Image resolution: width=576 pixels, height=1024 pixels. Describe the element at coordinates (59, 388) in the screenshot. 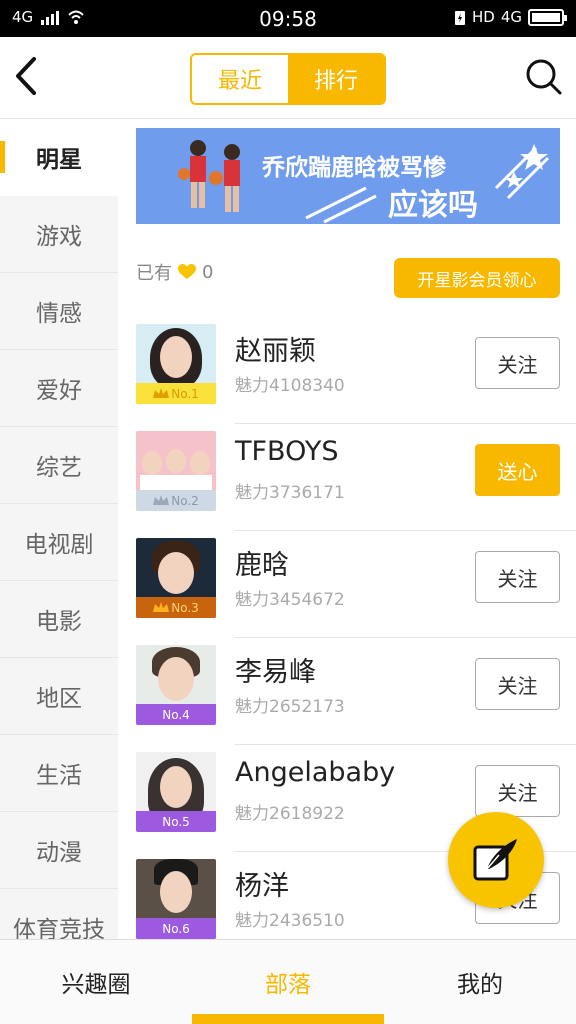

I see `category-hobbies: 爱好` at that location.